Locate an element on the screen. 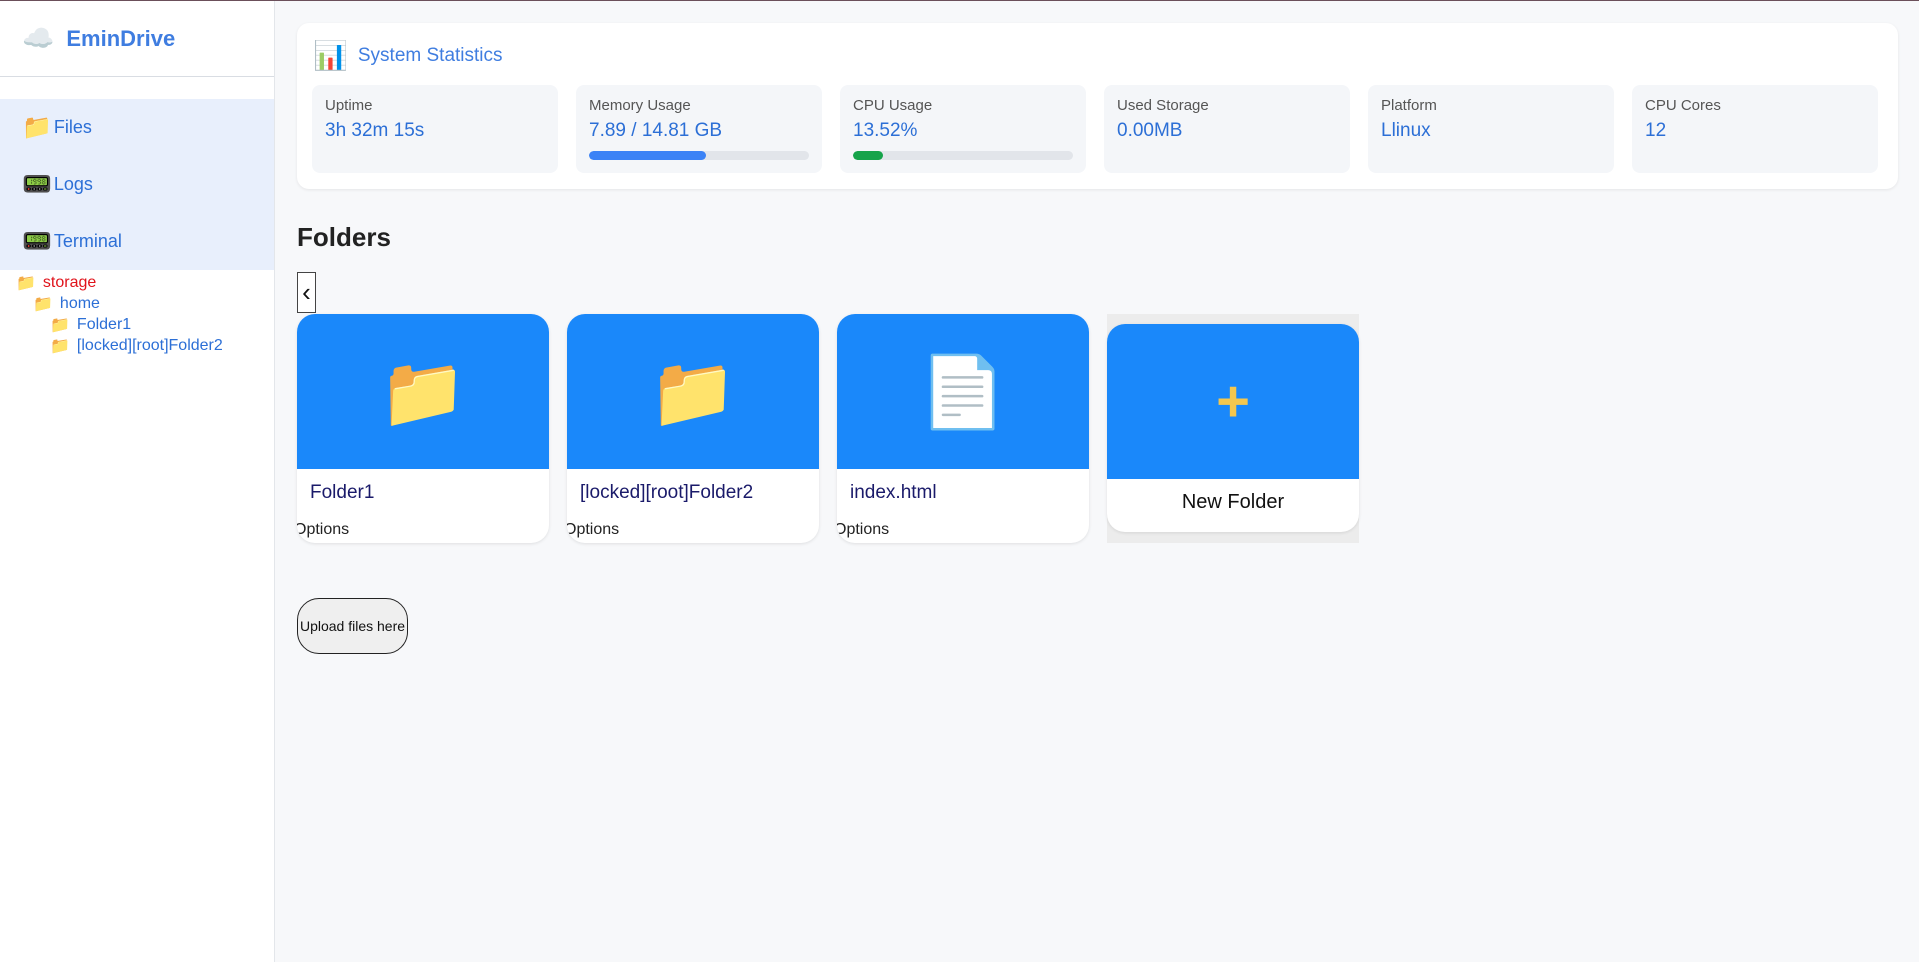 Image resolution: width=1919 pixels, height=962 pixels. page-title: Folders is located at coordinates (344, 237).